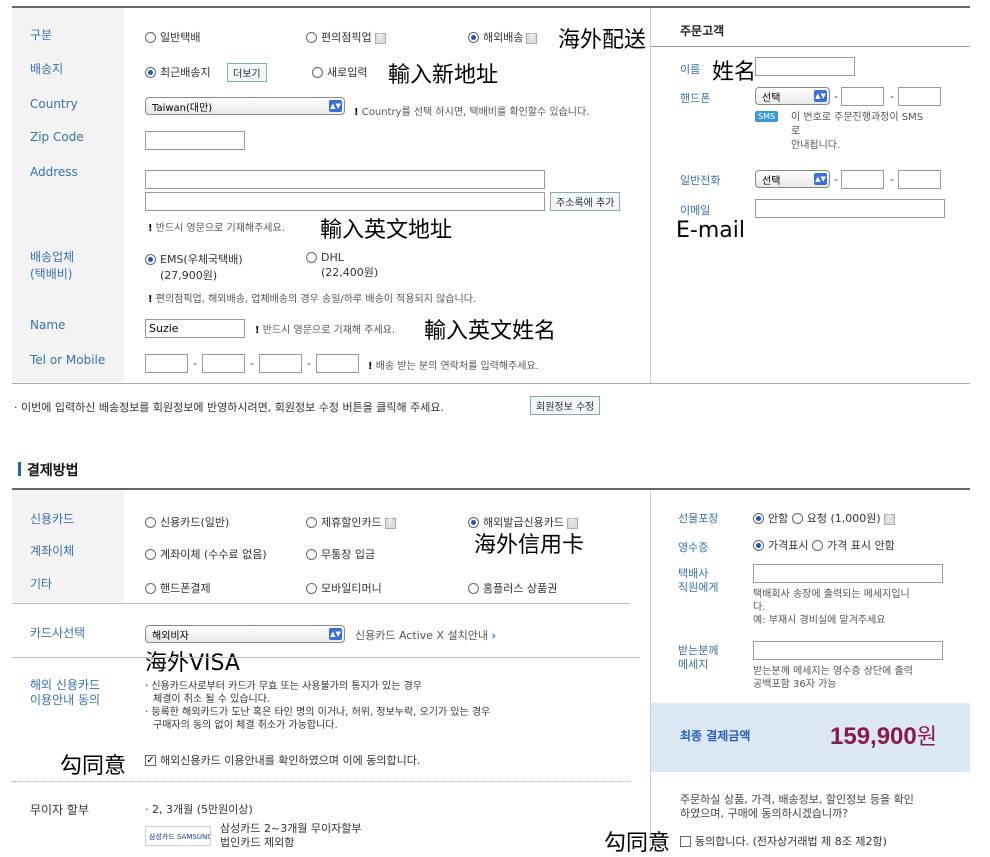 Image resolution: width=990 pixels, height=857 pixels. Describe the element at coordinates (19, 469) in the screenshot. I see `section-marker` at that location.